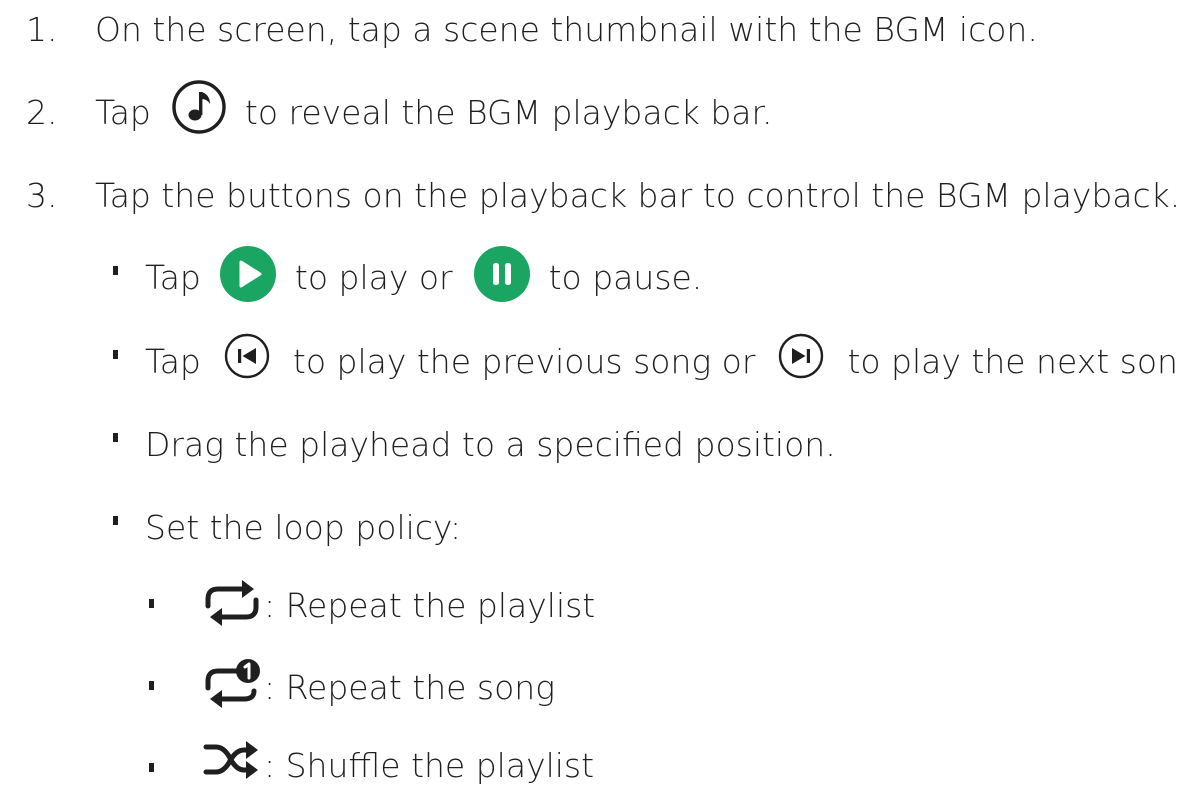  I want to click on step-2: 2. Tap to reveal the BGM playback bar., so click(589, 107).